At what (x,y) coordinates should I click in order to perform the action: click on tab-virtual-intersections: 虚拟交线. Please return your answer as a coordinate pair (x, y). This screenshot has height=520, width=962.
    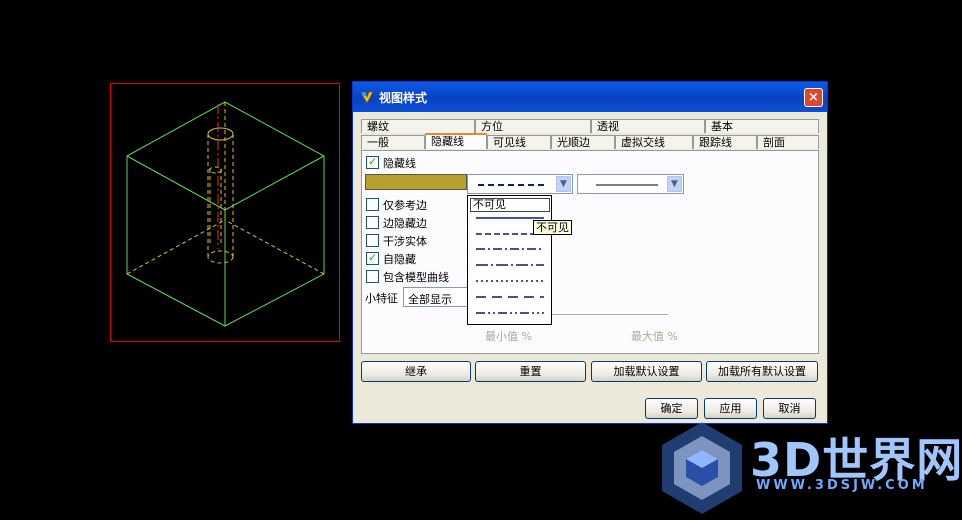
    Looking at the image, I should click on (654, 142).